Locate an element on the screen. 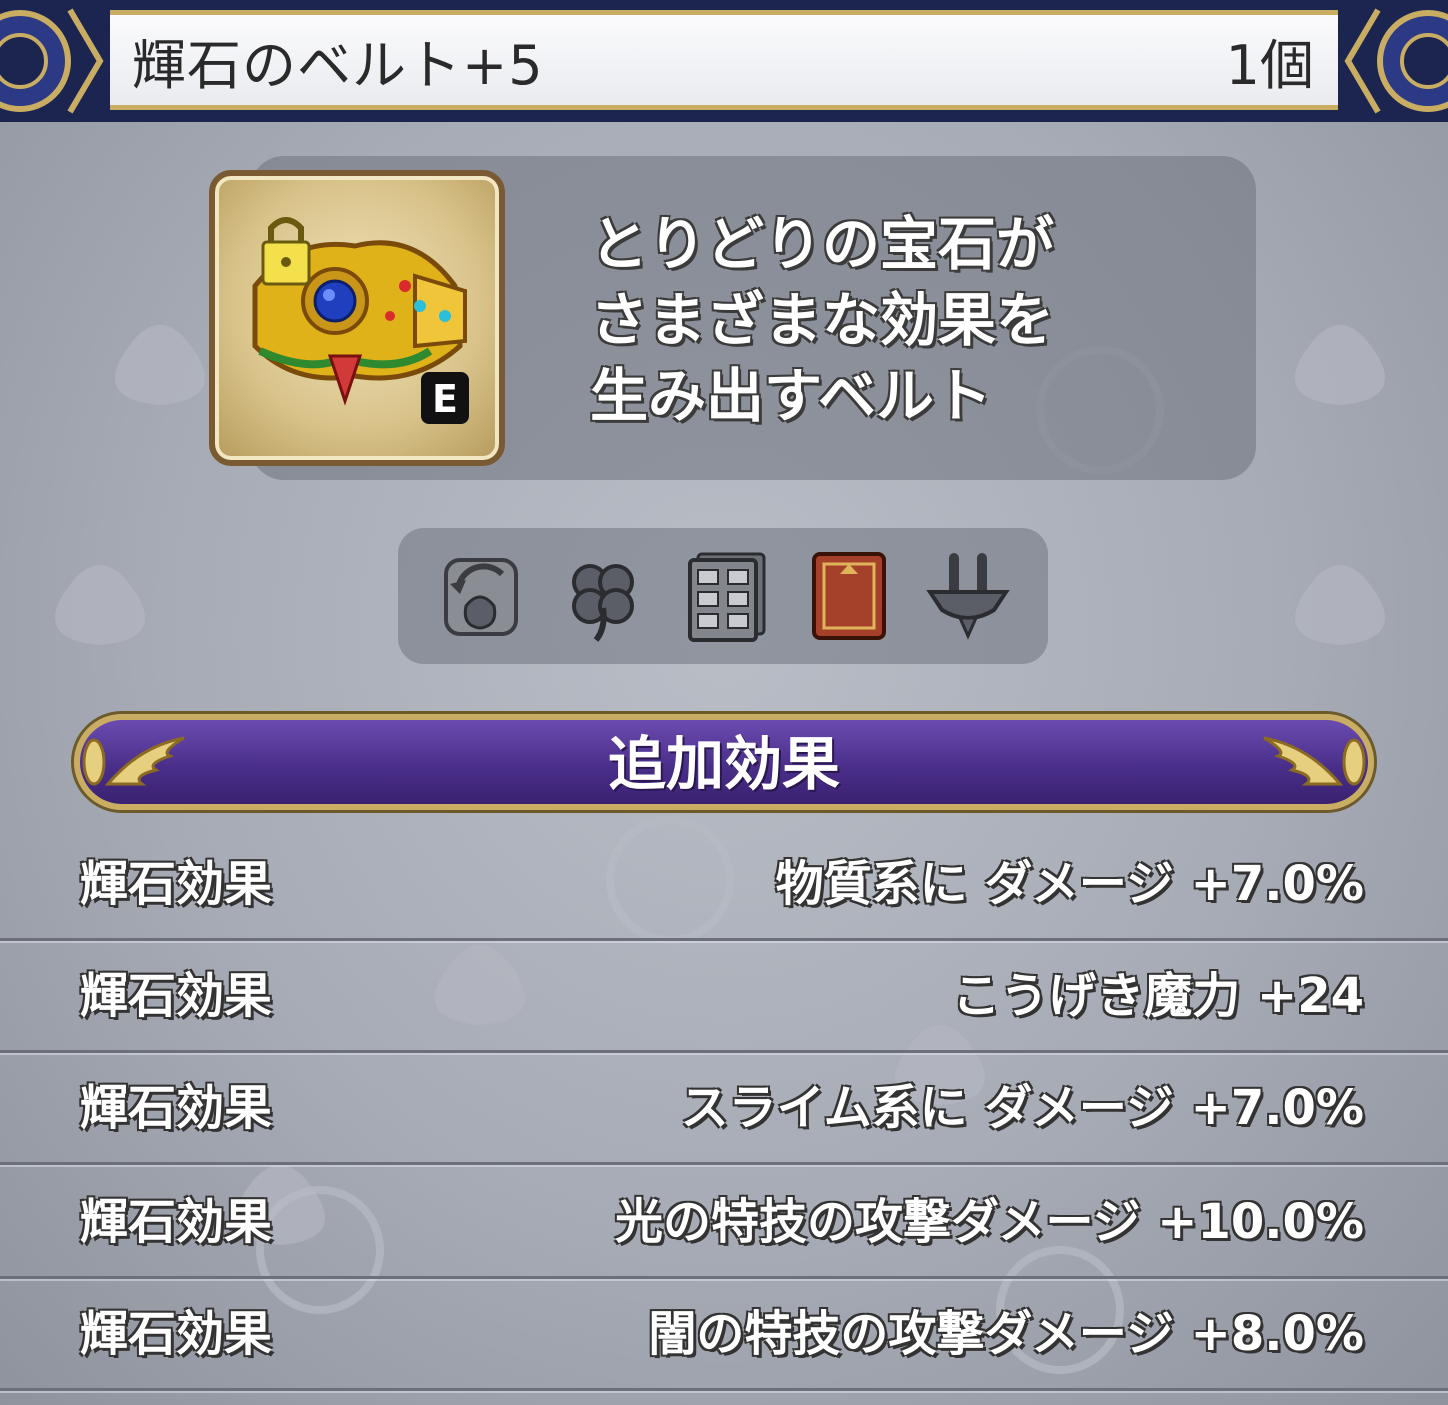  book-icon is located at coordinates (848, 596).